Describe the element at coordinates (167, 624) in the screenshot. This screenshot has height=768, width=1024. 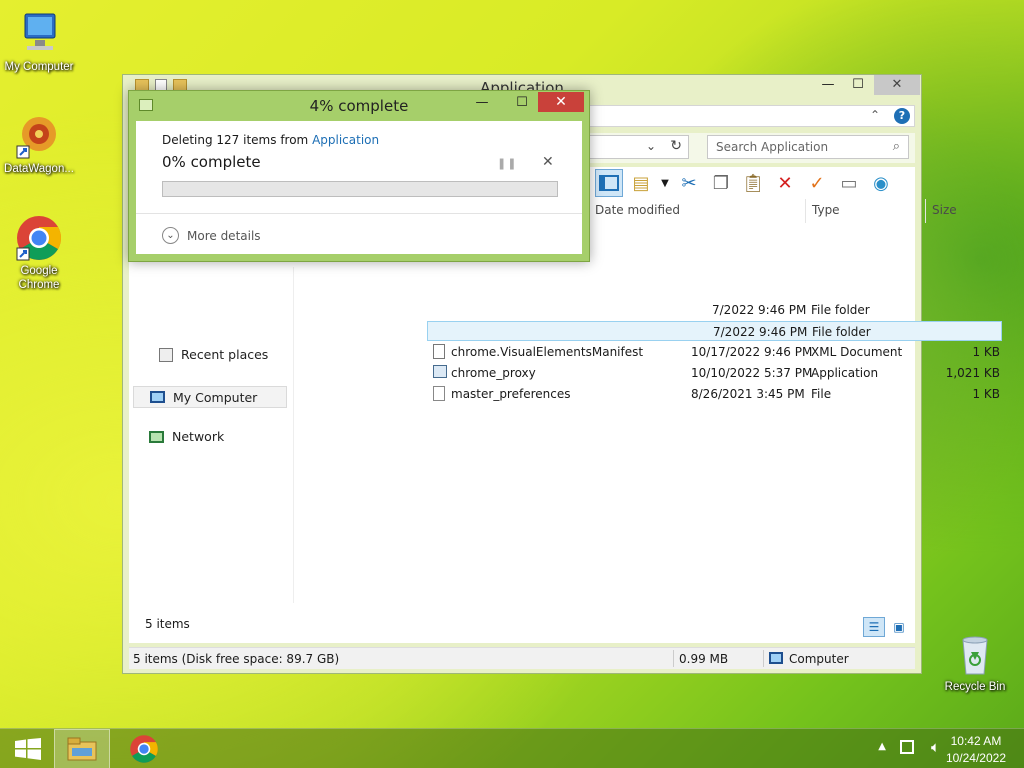
I see `item-count: 5 items` at that location.